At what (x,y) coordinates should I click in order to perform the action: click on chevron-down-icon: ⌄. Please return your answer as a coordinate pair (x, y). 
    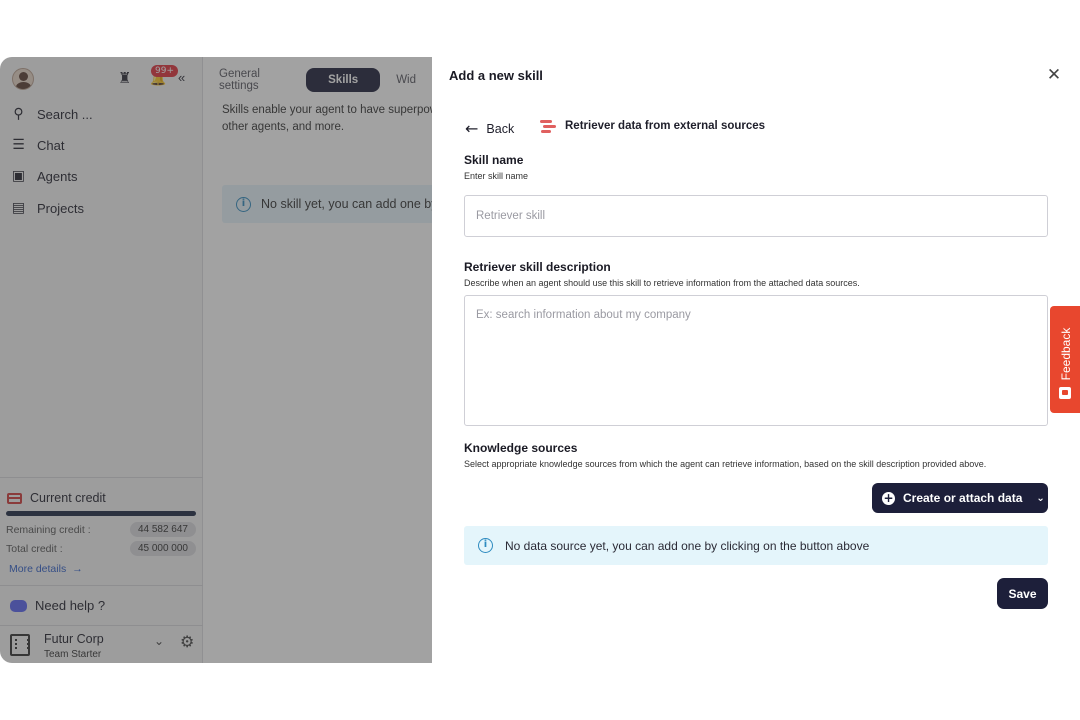
    Looking at the image, I should click on (1040, 498).